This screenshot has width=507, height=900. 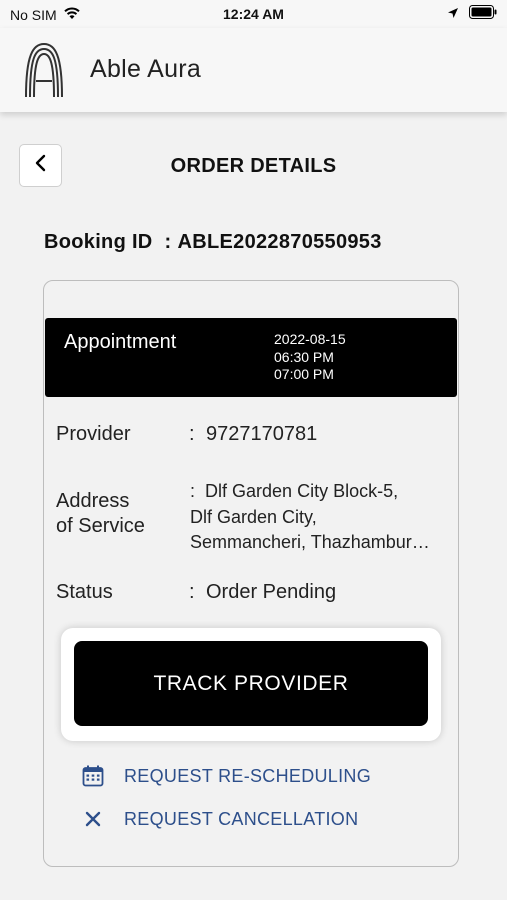 I want to click on booking-id-row: Booking ID: ABLE2022870550953, so click(x=213, y=242).